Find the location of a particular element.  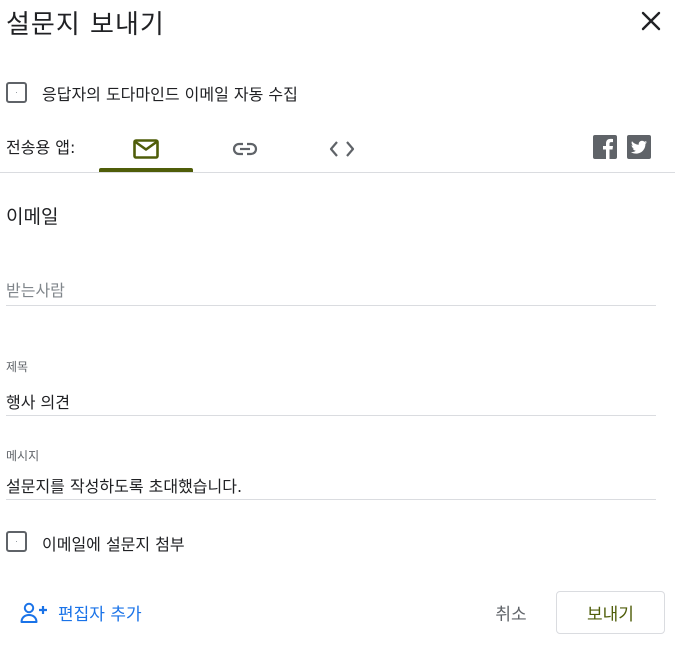

message-input is located at coordinates (331, 485).